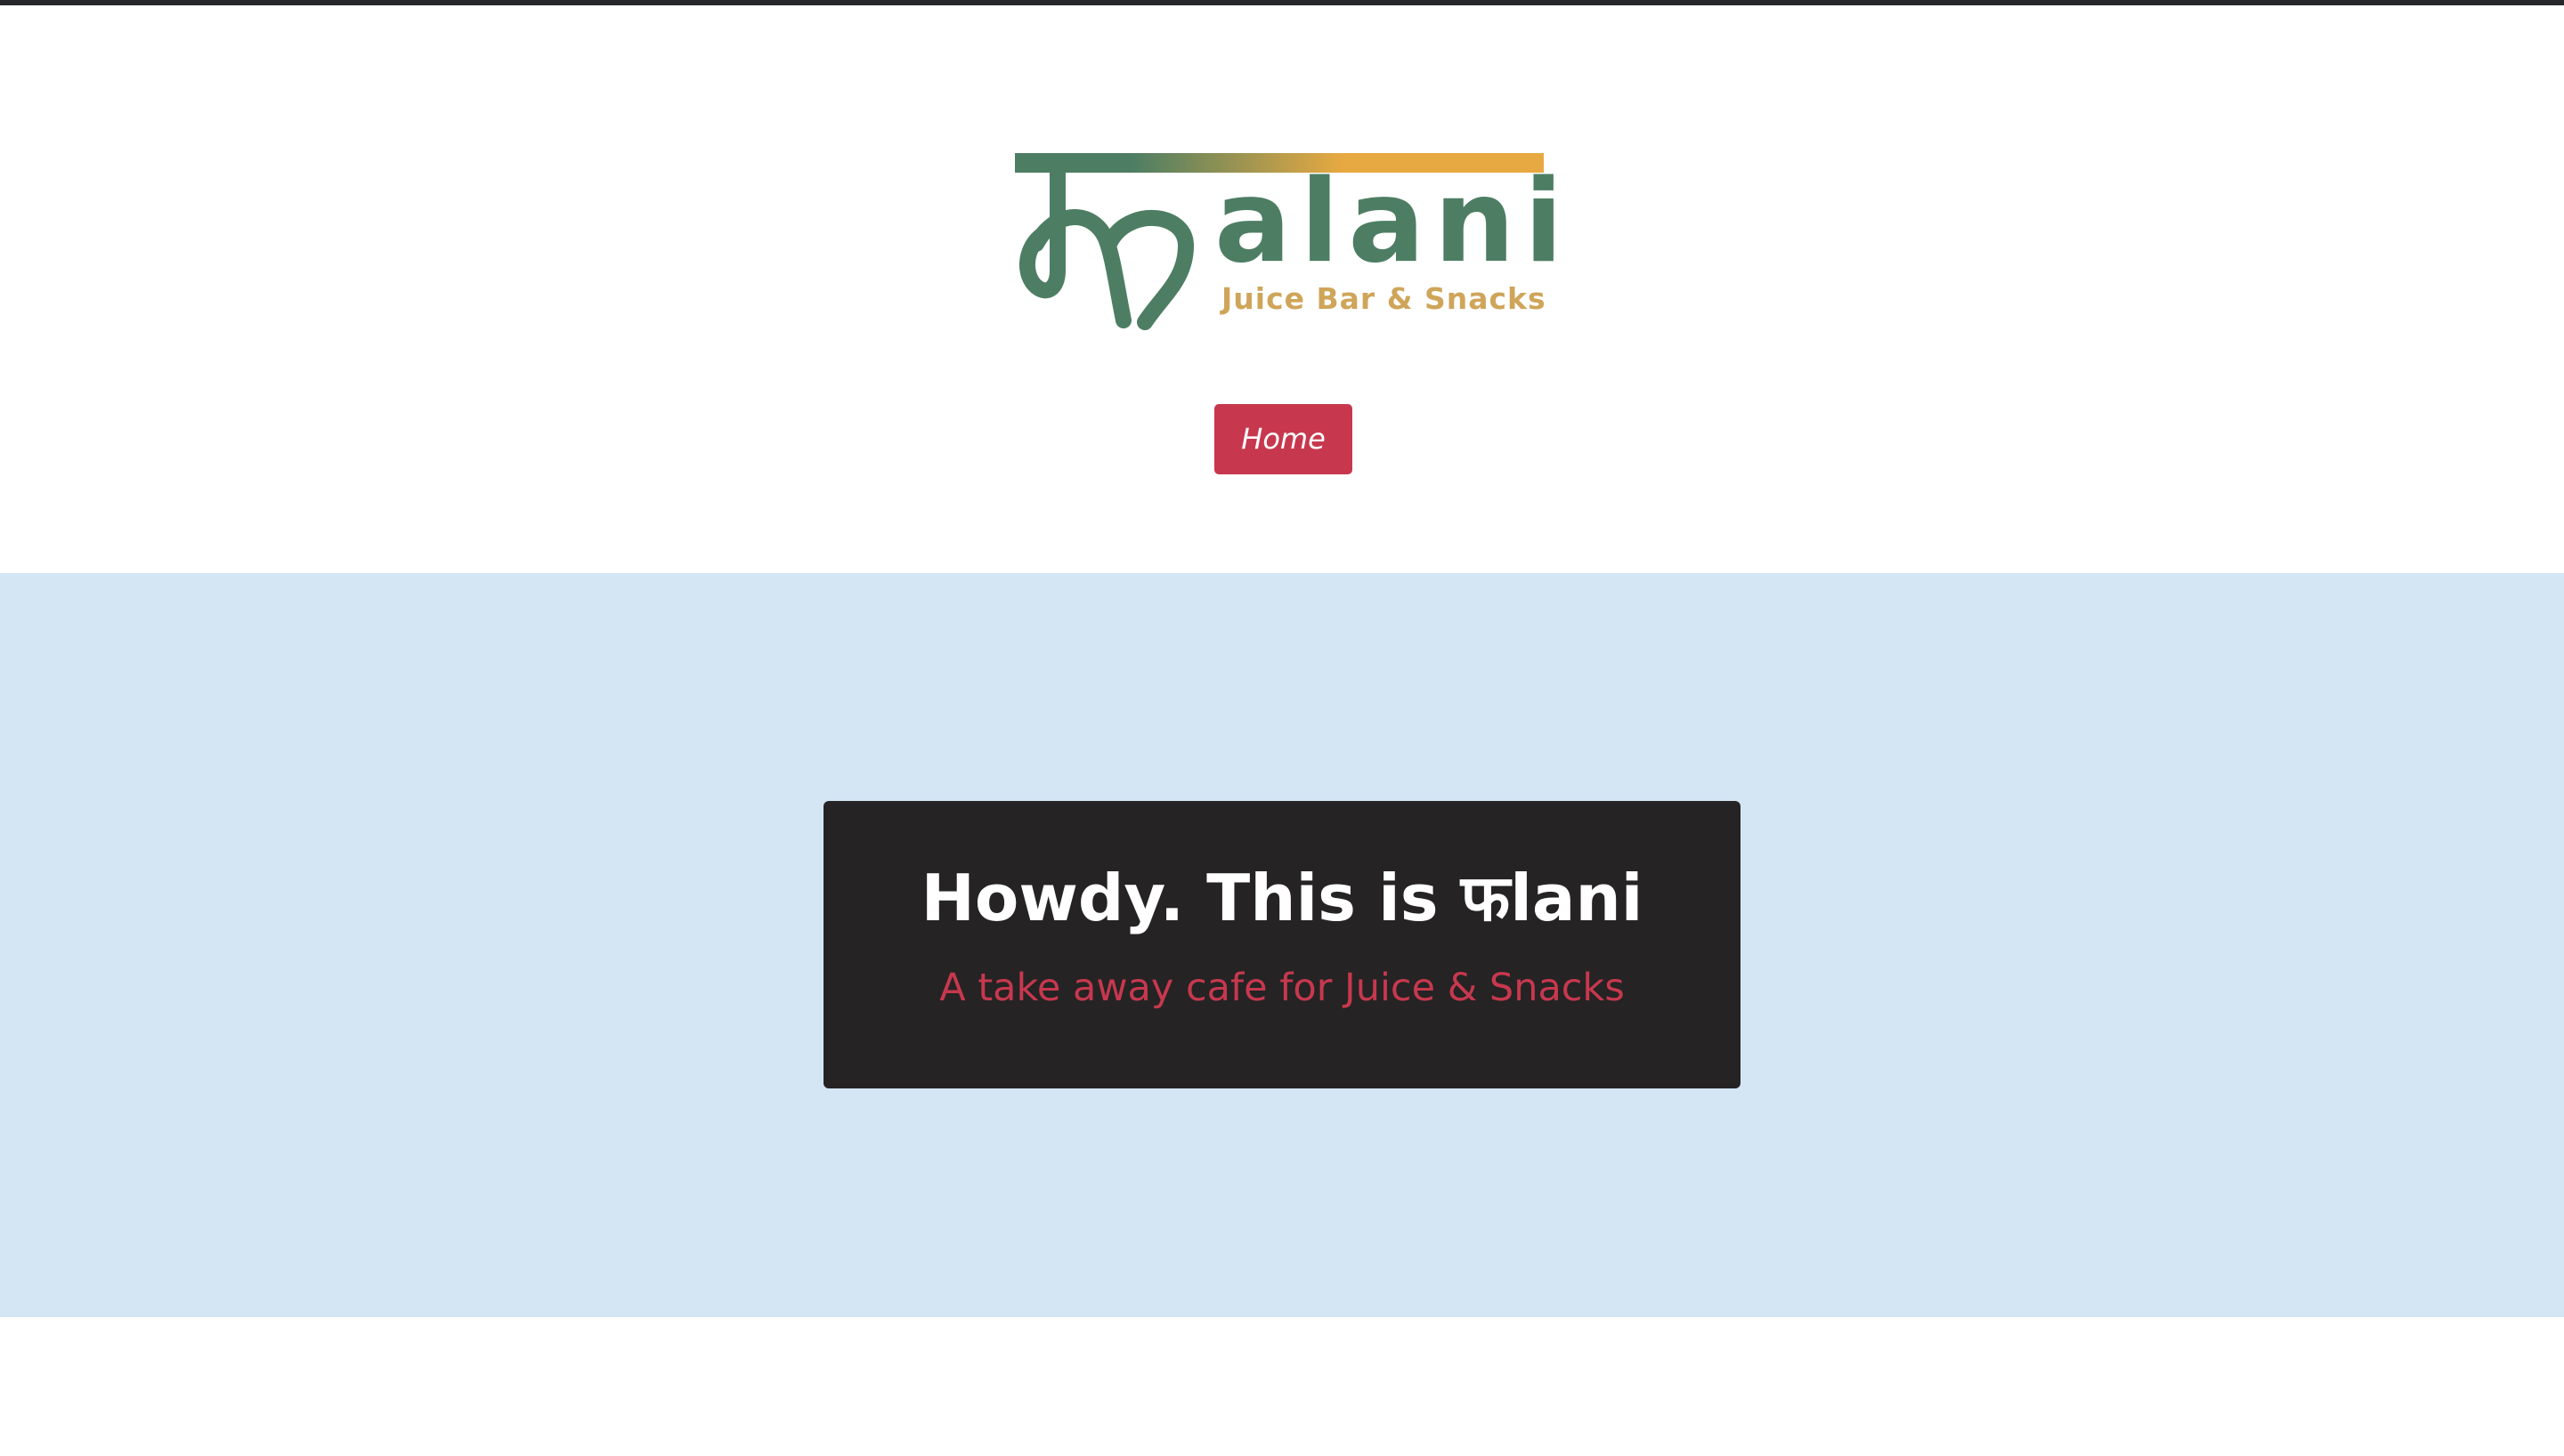  I want to click on logo-wordmark: alani, so click(1393, 222).